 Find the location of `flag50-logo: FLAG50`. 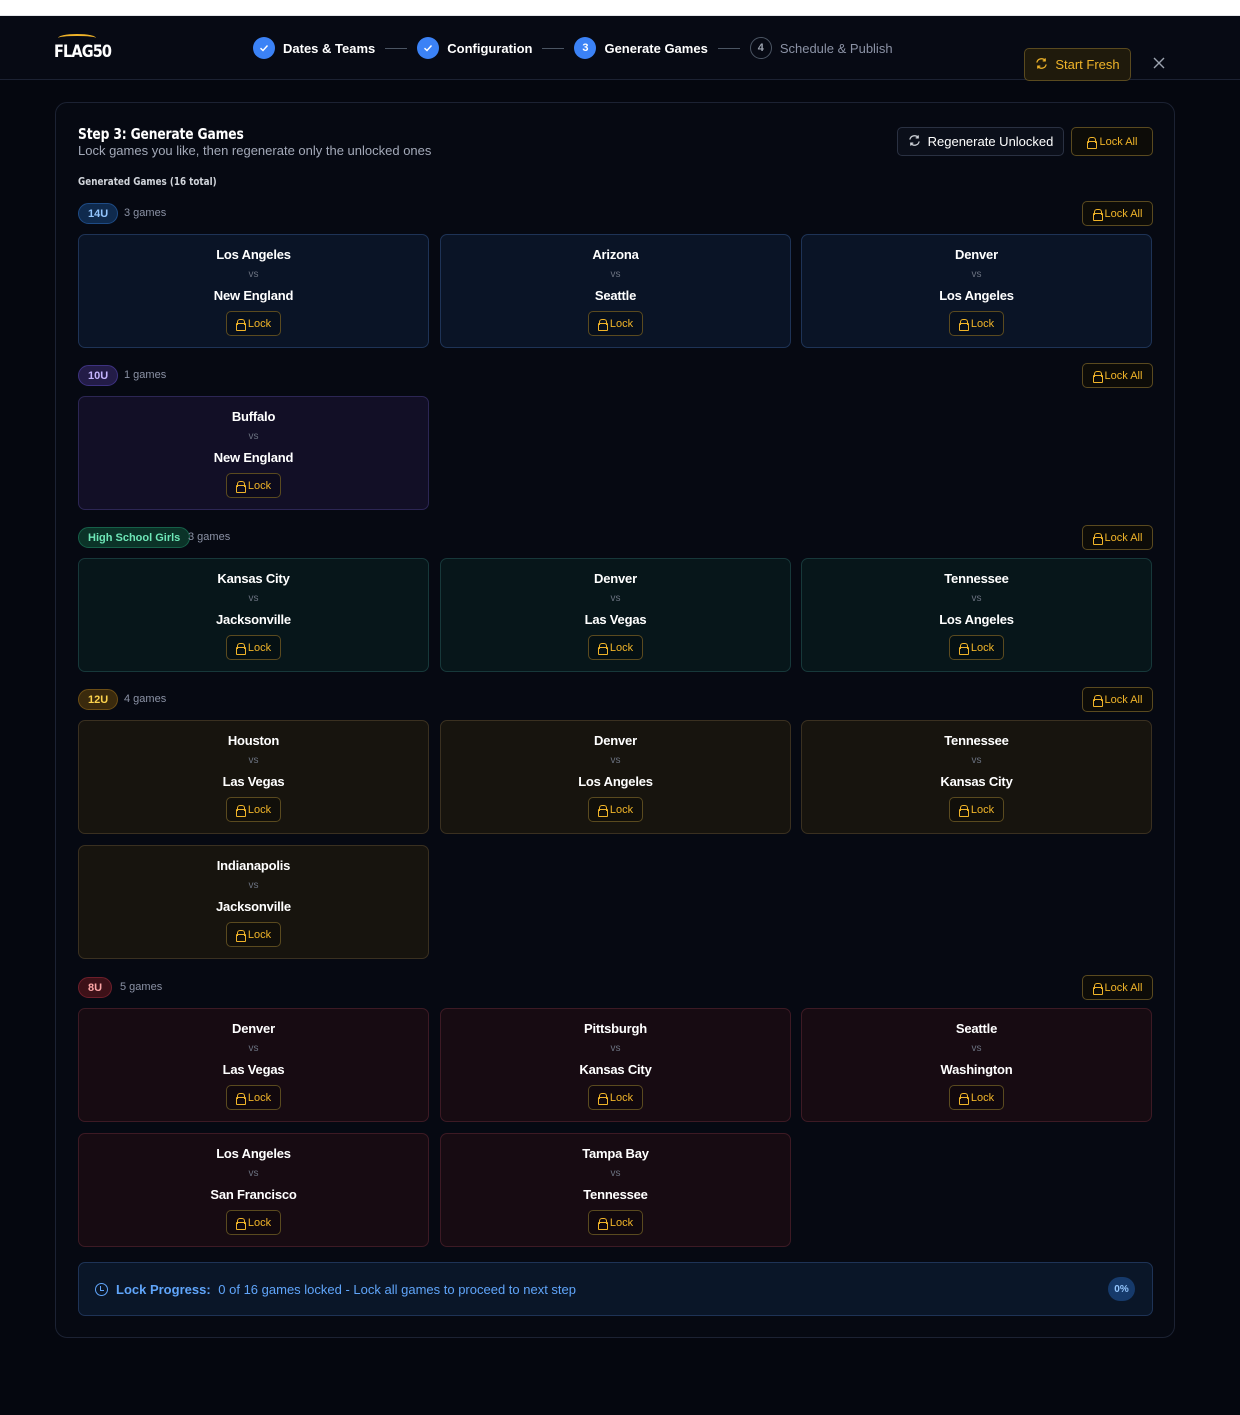

flag50-logo: FLAG50 is located at coordinates (83, 49).